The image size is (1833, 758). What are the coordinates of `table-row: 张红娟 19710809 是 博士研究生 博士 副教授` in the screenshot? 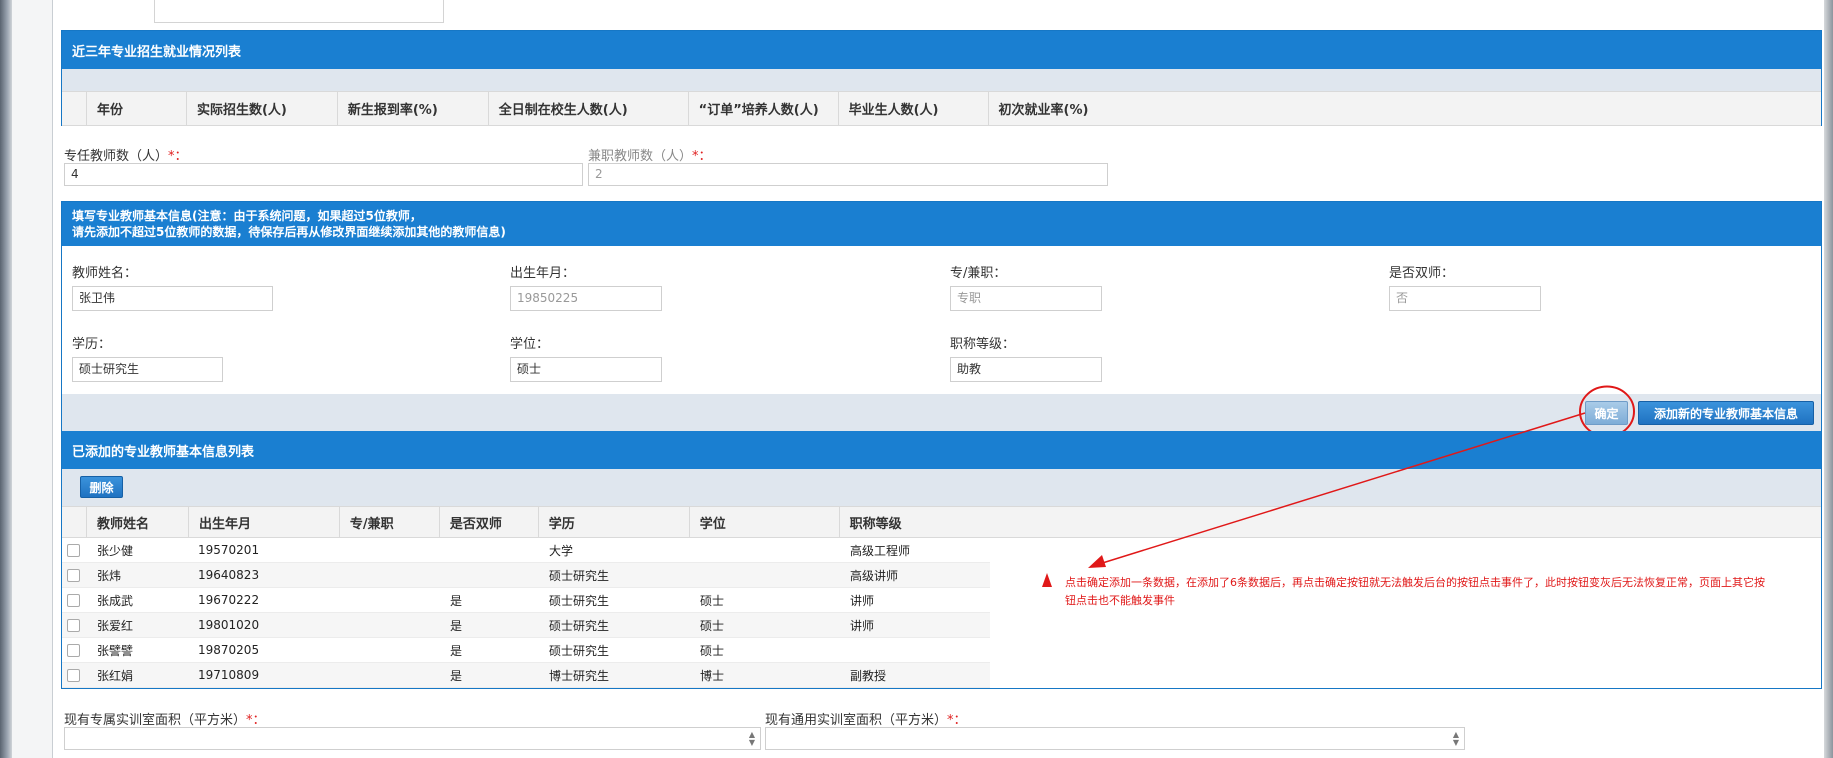 It's located at (526, 675).